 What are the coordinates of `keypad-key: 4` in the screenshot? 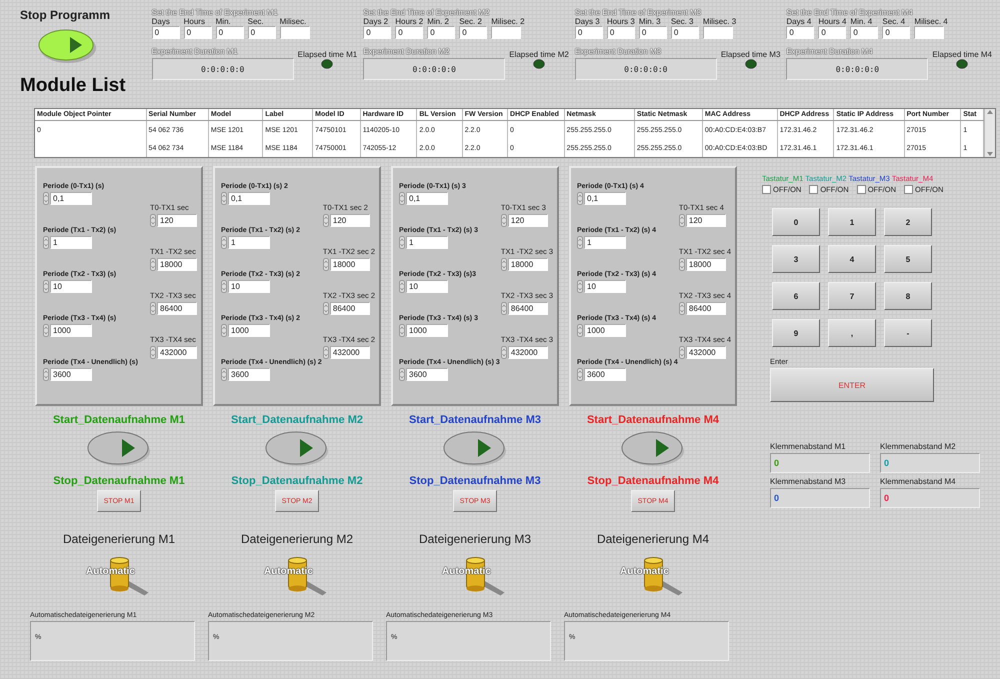 It's located at (852, 259).